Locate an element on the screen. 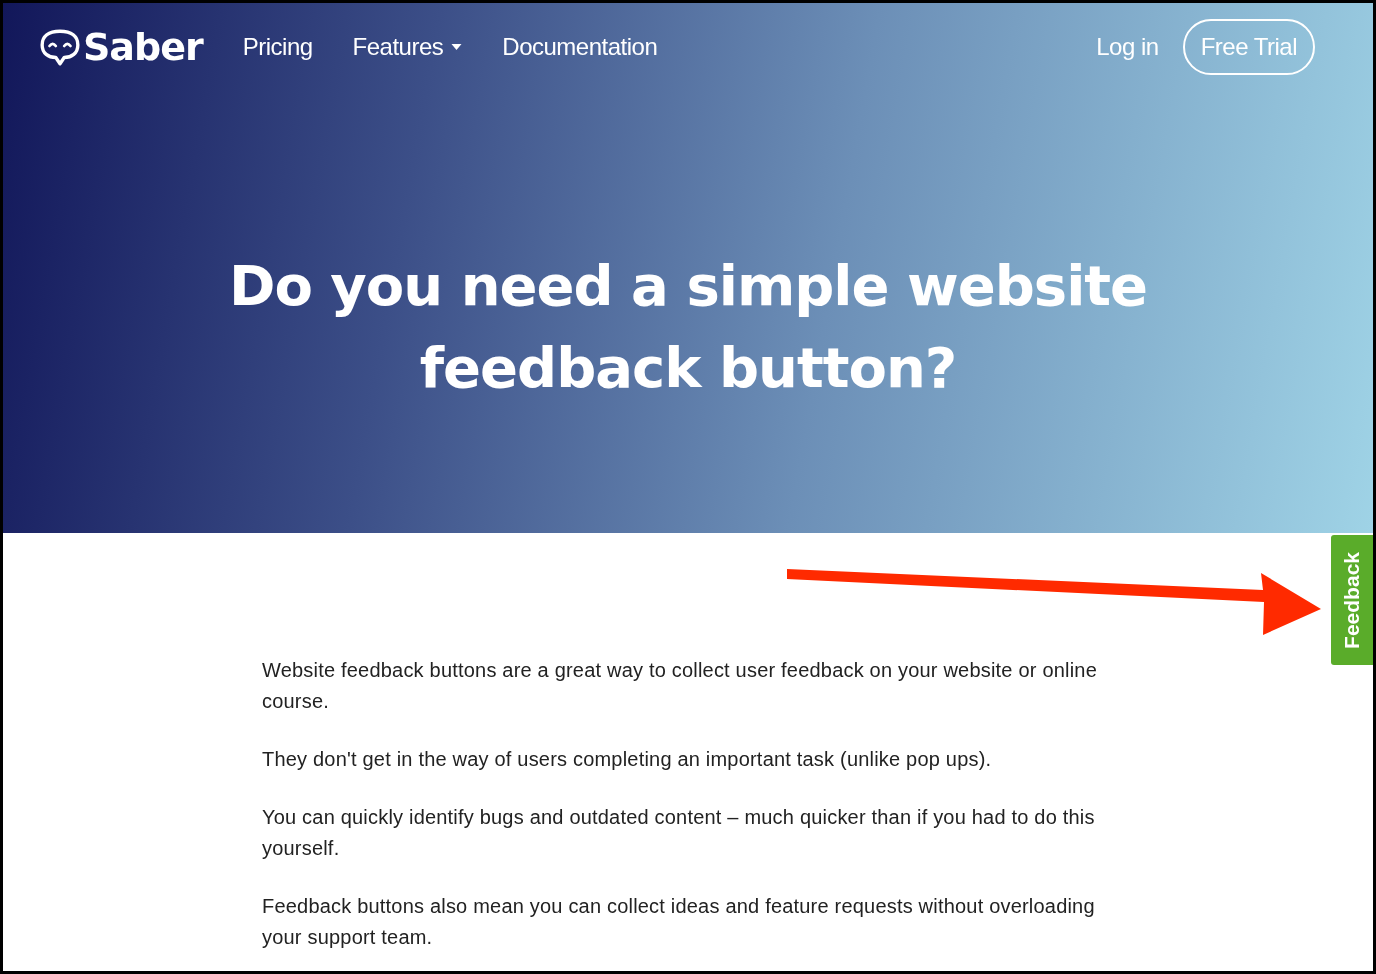  nav-link: Features is located at coordinates (407, 47).